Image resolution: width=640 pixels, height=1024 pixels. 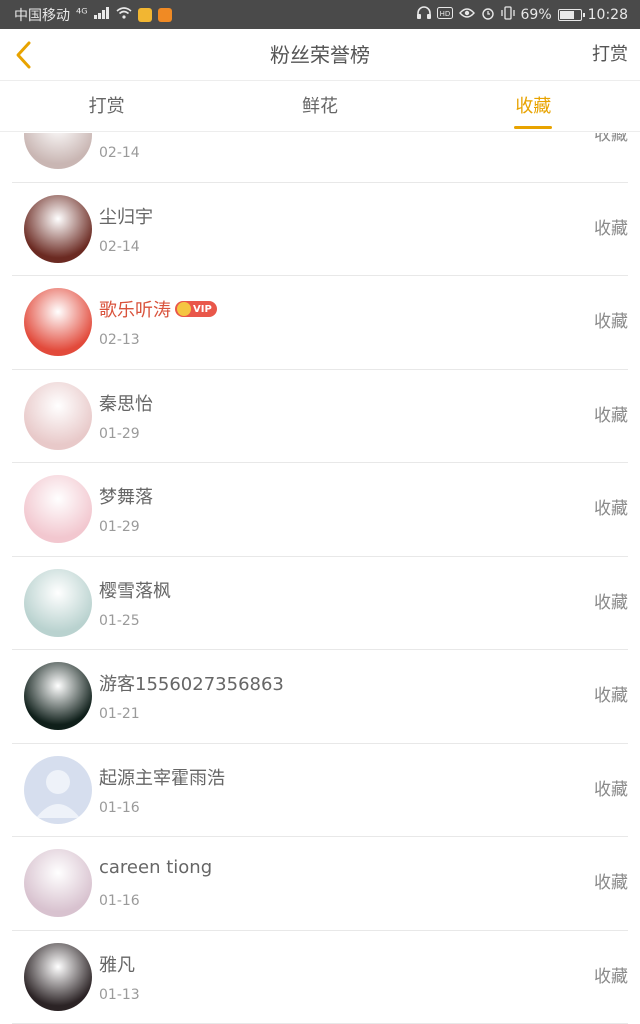 I want to click on status-bar-right: HD 69% 10:28, so click(x=522, y=14).